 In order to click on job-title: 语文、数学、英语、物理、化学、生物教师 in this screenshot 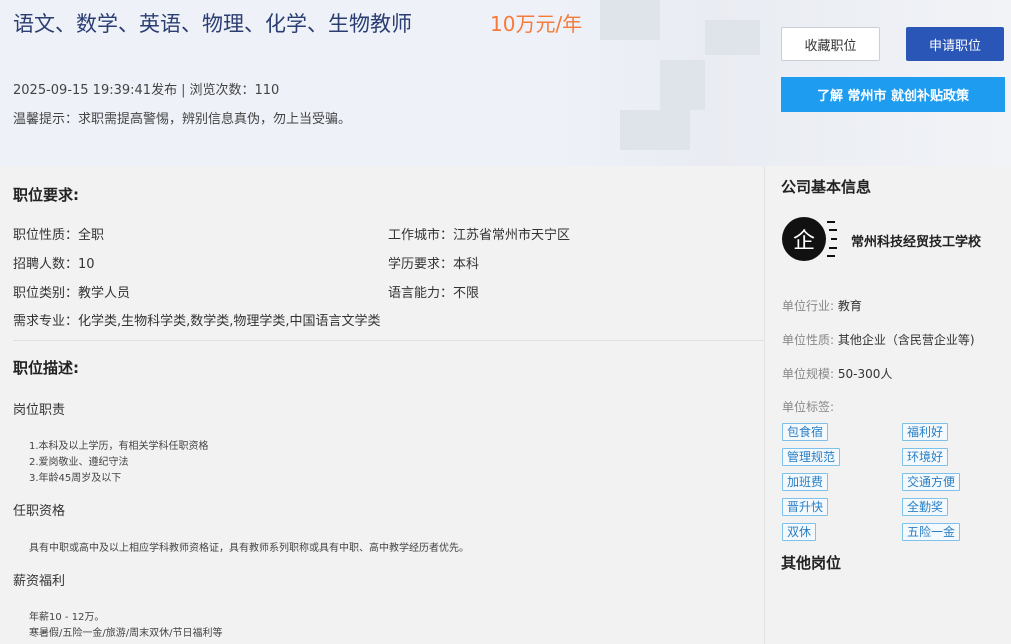, I will do `click(212, 24)`.